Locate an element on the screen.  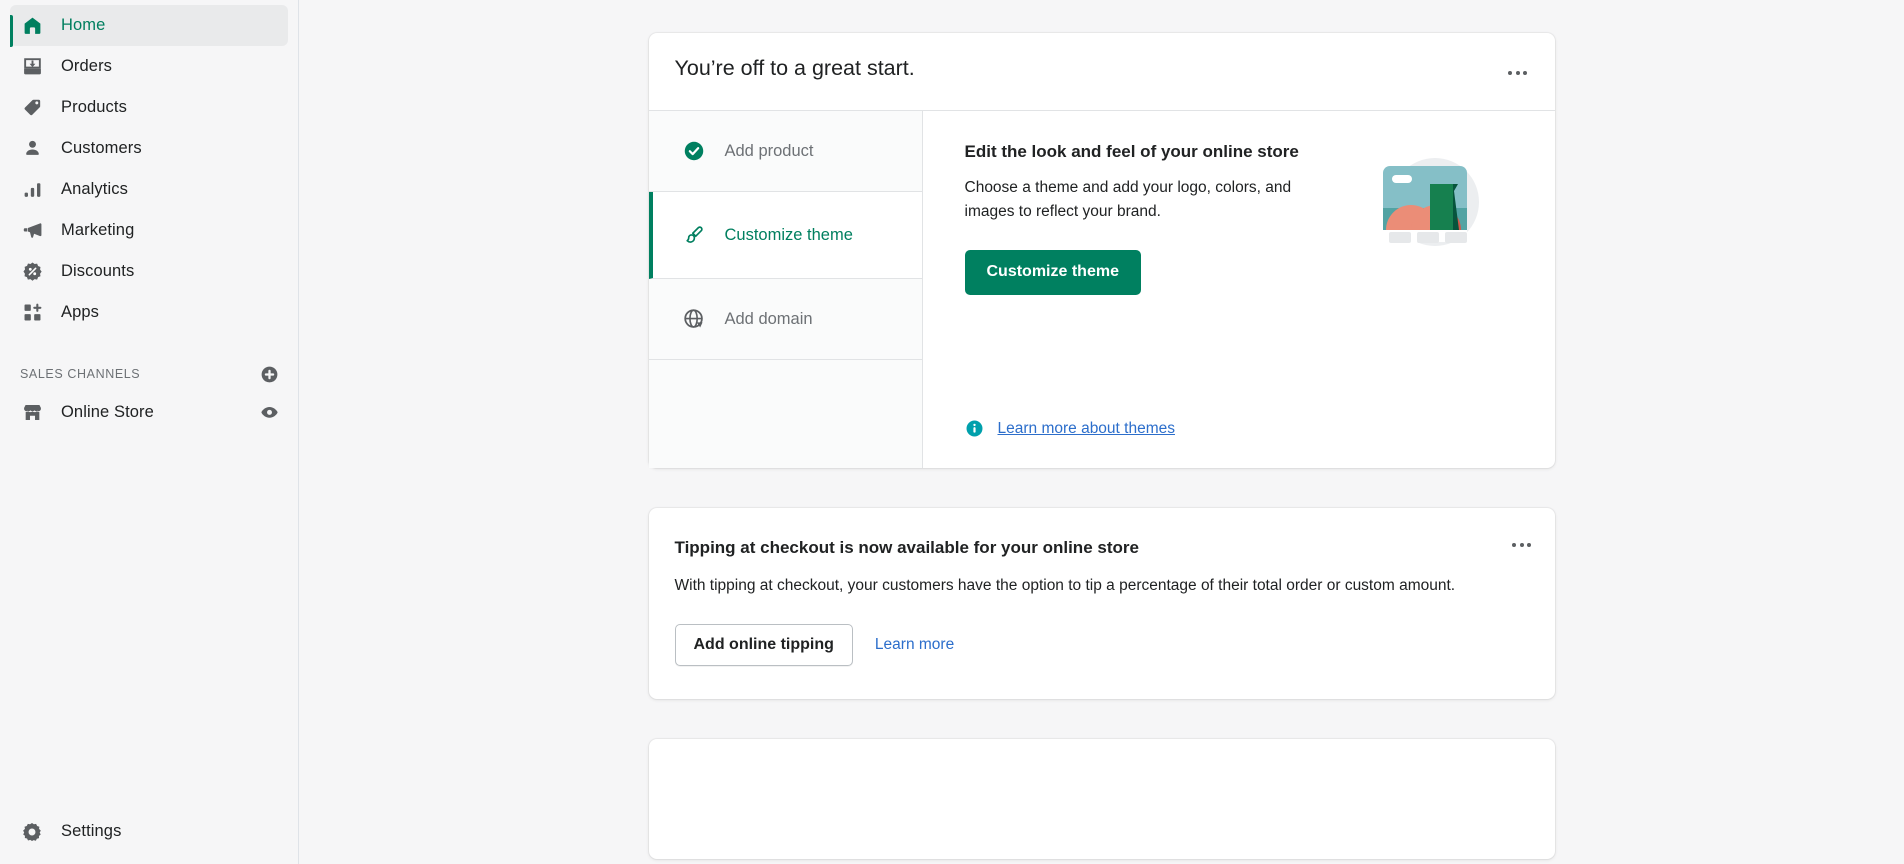
setup-step-label: Add product is located at coordinates (769, 150).